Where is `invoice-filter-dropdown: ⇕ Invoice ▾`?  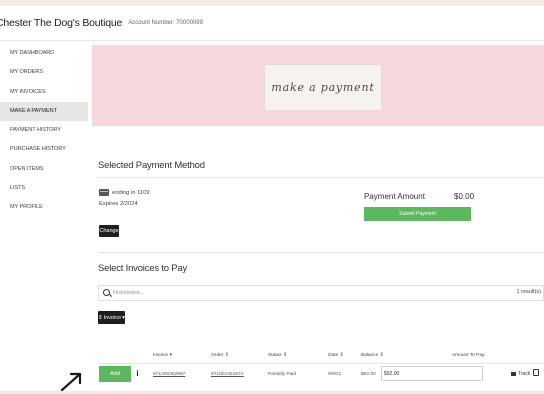 invoice-filter-dropdown: ⇕ Invoice ▾ is located at coordinates (111, 317).